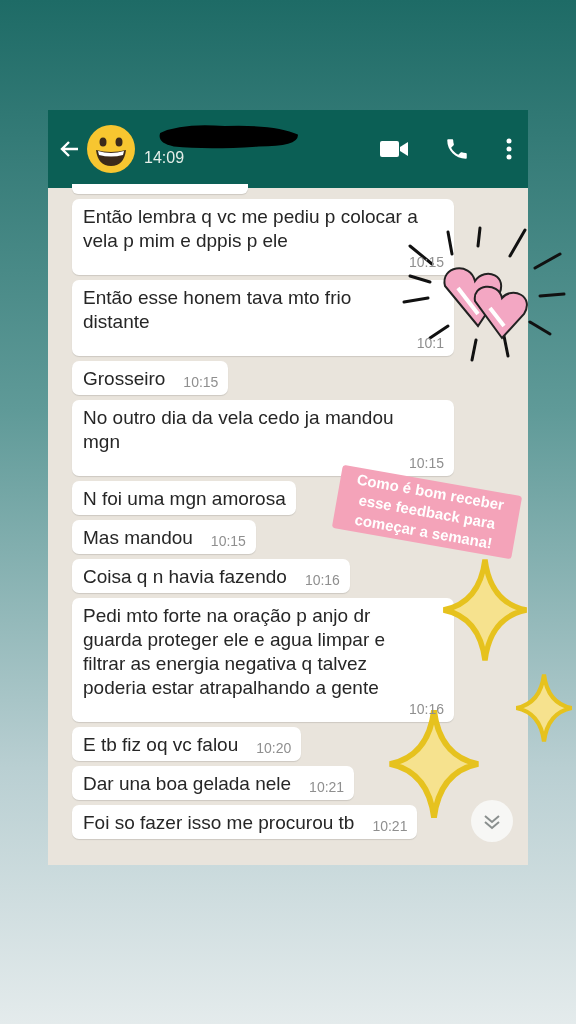 Image resolution: width=576 pixels, height=1024 pixels. I want to click on message-text: Foi so fazer isso me procurou tb, so click(219, 823).